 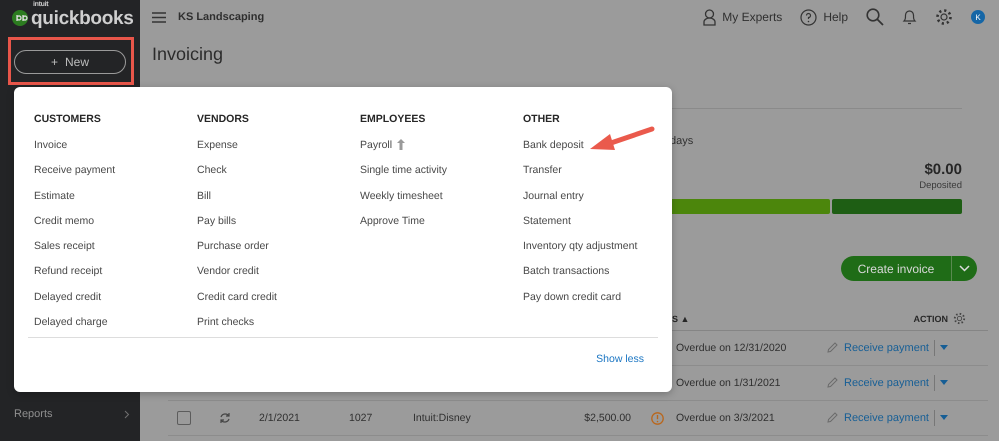 What do you see at coordinates (278, 303) in the screenshot?
I see `menu-item: Credit card credit` at bounding box center [278, 303].